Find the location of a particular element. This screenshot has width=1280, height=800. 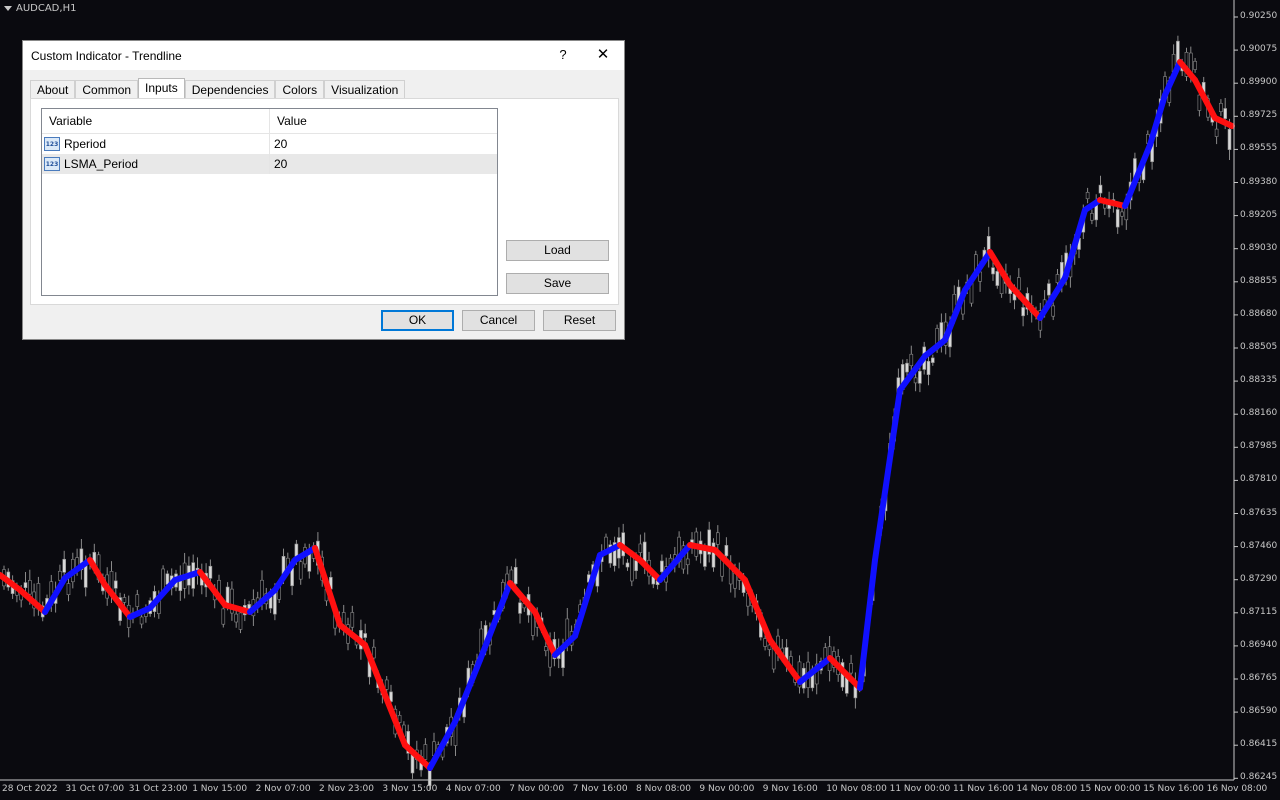

price-tick-label: 0.89900 is located at coordinates (1259, 82).